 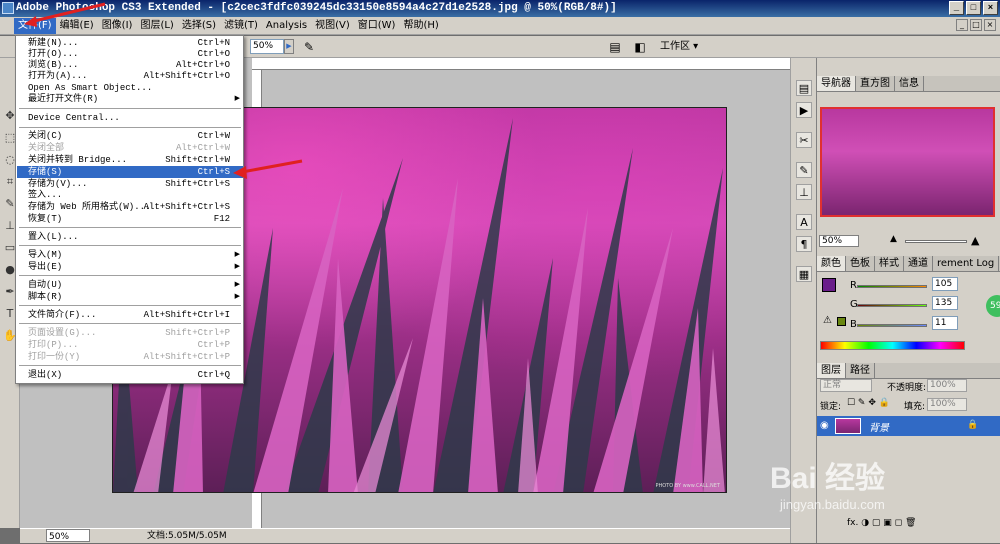 I want to click on menu-view: 视图(V), so click(x=332, y=26).